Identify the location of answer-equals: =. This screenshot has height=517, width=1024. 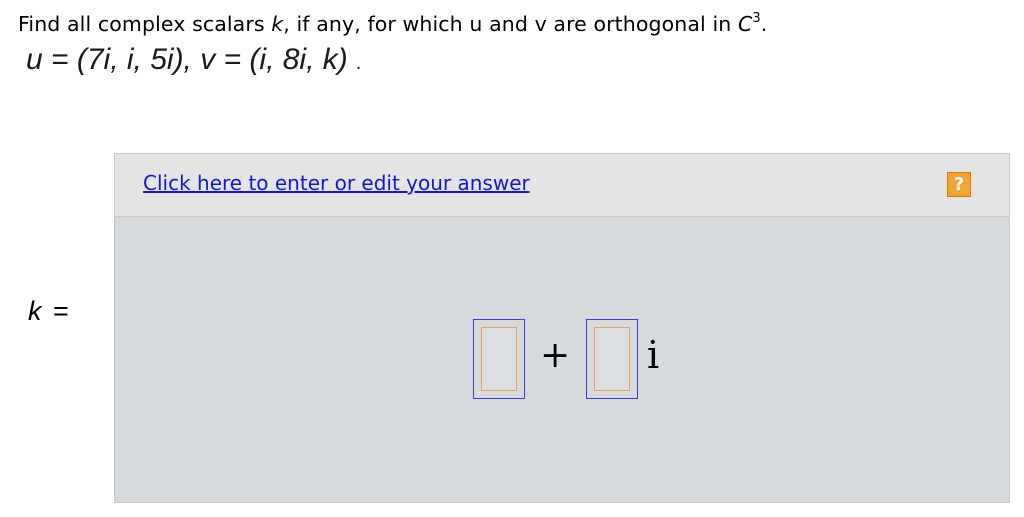
(61, 311).